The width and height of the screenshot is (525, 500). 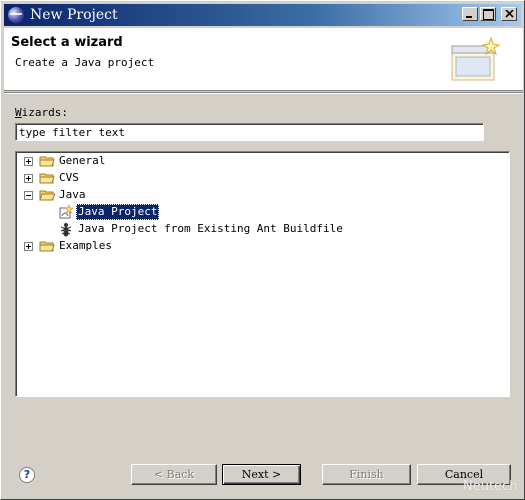 I want to click on close-button, so click(x=509, y=14).